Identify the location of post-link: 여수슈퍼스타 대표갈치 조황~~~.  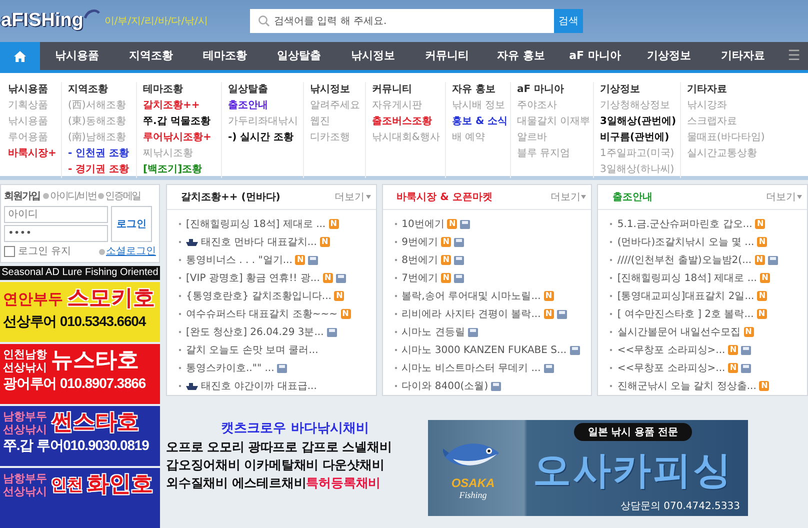
(262, 314).